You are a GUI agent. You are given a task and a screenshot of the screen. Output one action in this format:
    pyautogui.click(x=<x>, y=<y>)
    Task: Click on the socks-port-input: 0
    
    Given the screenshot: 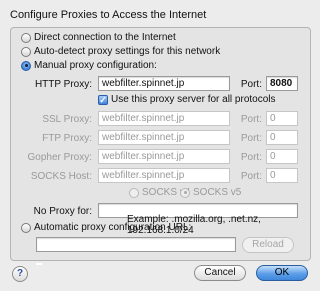 What is the action you would take?
    pyautogui.click(x=282, y=175)
    